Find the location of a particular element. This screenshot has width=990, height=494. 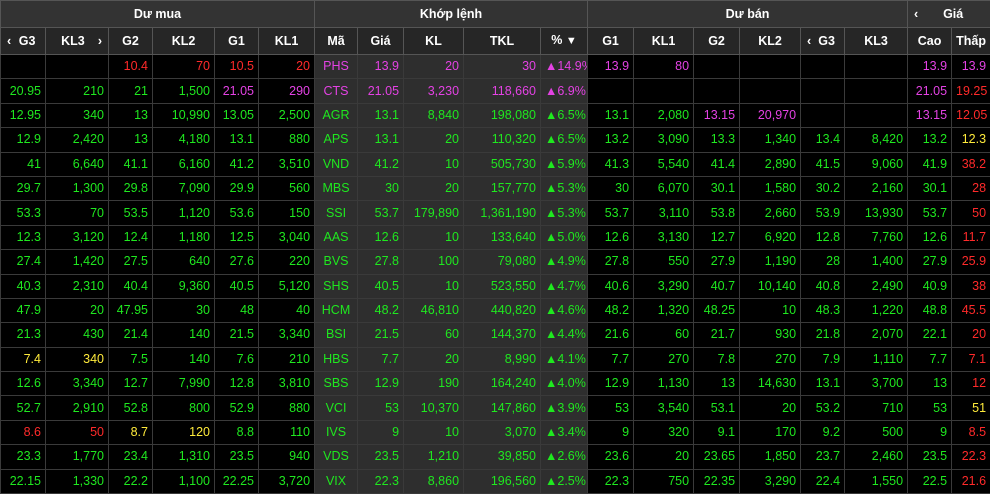

cell-symbol: VDS is located at coordinates (336, 457).